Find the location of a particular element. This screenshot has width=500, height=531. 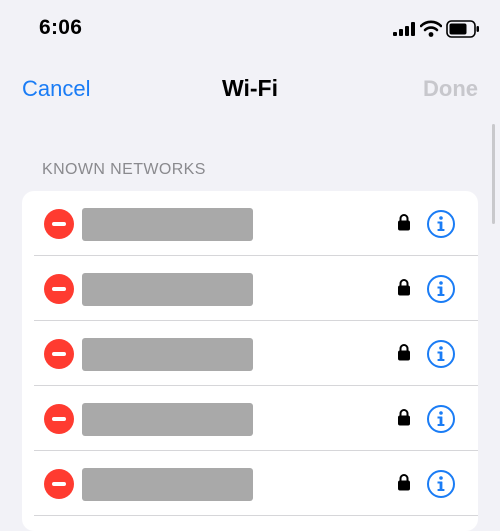

done-button: Done is located at coordinates (450, 89).